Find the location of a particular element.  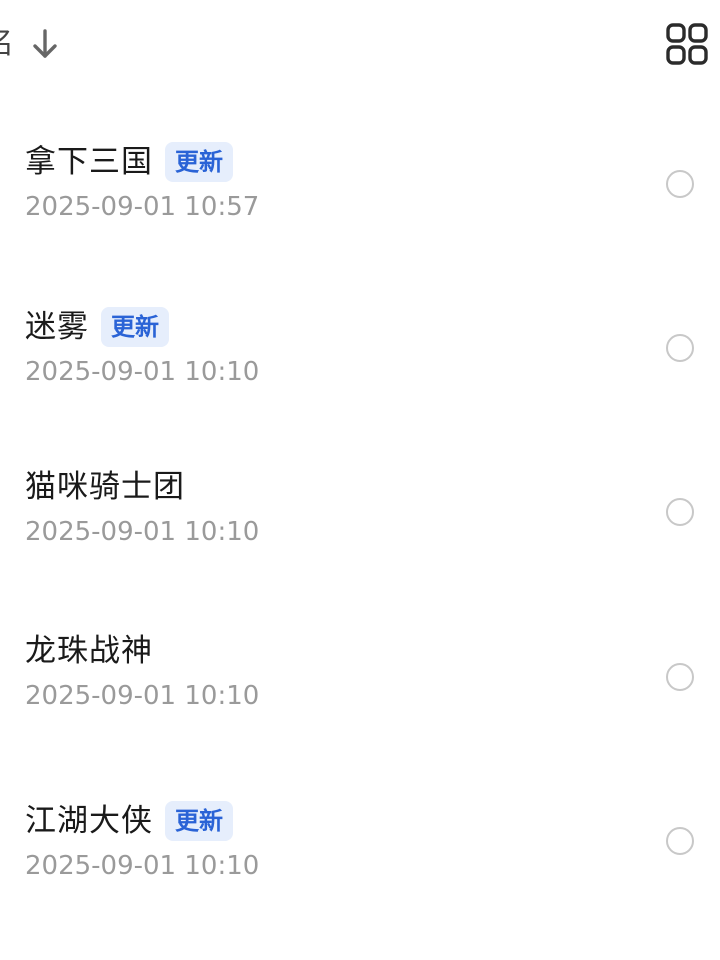

list-item: 猫咪骑士团 2025-09-01 10:10 is located at coordinates (360, 530).